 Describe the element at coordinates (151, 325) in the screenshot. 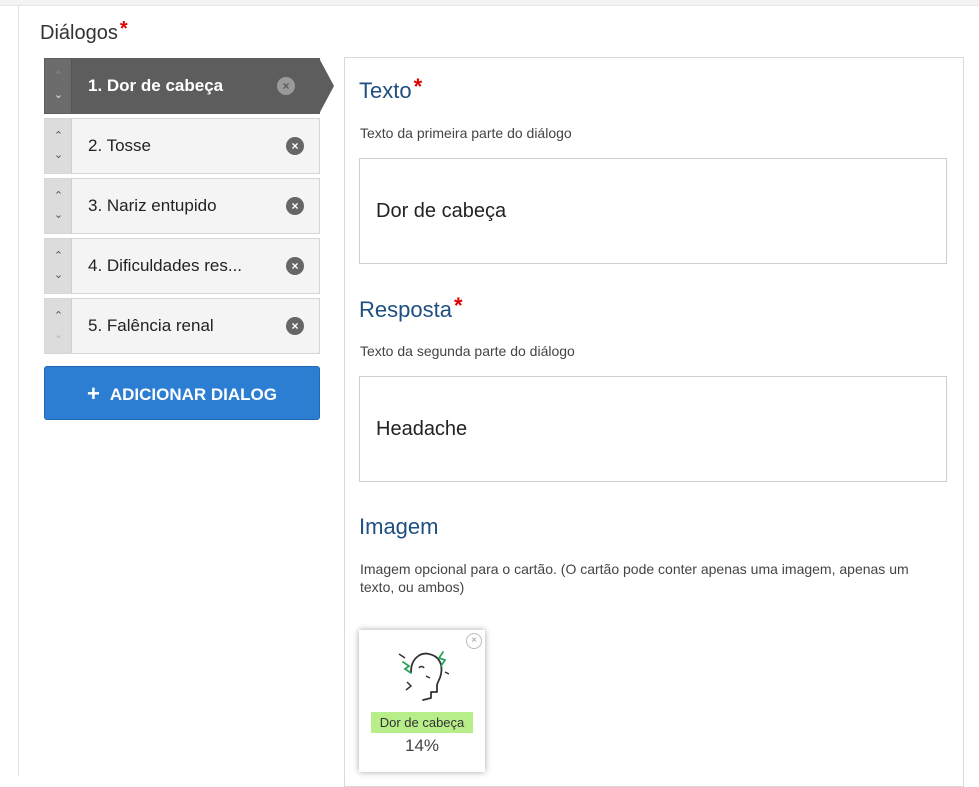

I see `dialog-item-label: 5. Falência renal` at that location.